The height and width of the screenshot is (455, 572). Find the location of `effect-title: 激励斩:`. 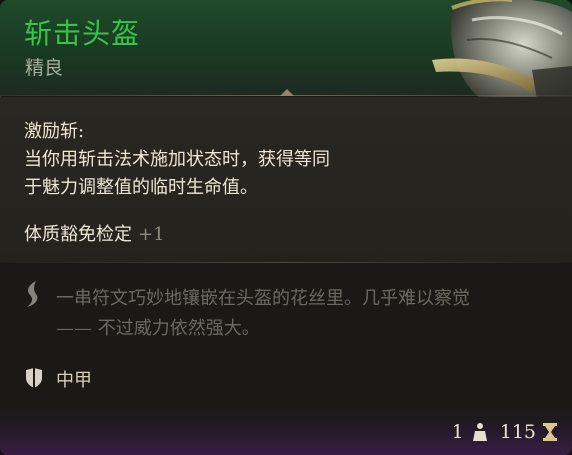

effect-title: 激励斩: is located at coordinates (54, 131).